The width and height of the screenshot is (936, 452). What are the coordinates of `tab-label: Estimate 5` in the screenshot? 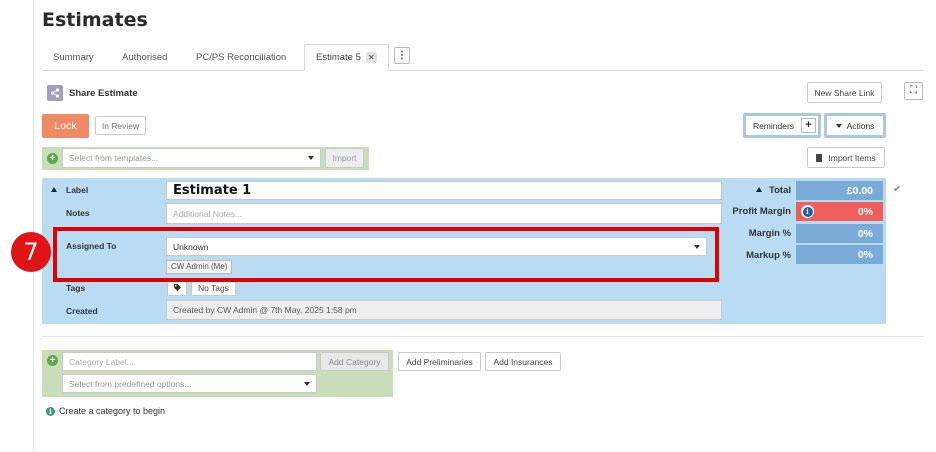 It's located at (338, 57).